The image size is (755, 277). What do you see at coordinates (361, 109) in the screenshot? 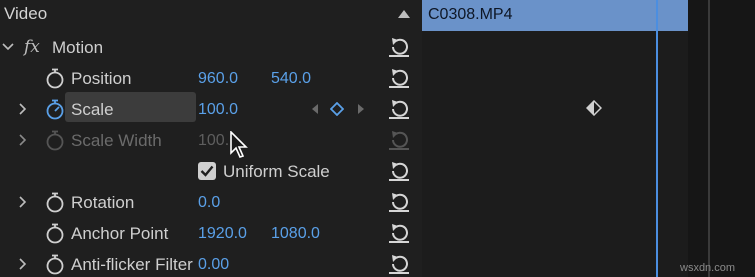
I see `next-keyframe-icon` at bounding box center [361, 109].